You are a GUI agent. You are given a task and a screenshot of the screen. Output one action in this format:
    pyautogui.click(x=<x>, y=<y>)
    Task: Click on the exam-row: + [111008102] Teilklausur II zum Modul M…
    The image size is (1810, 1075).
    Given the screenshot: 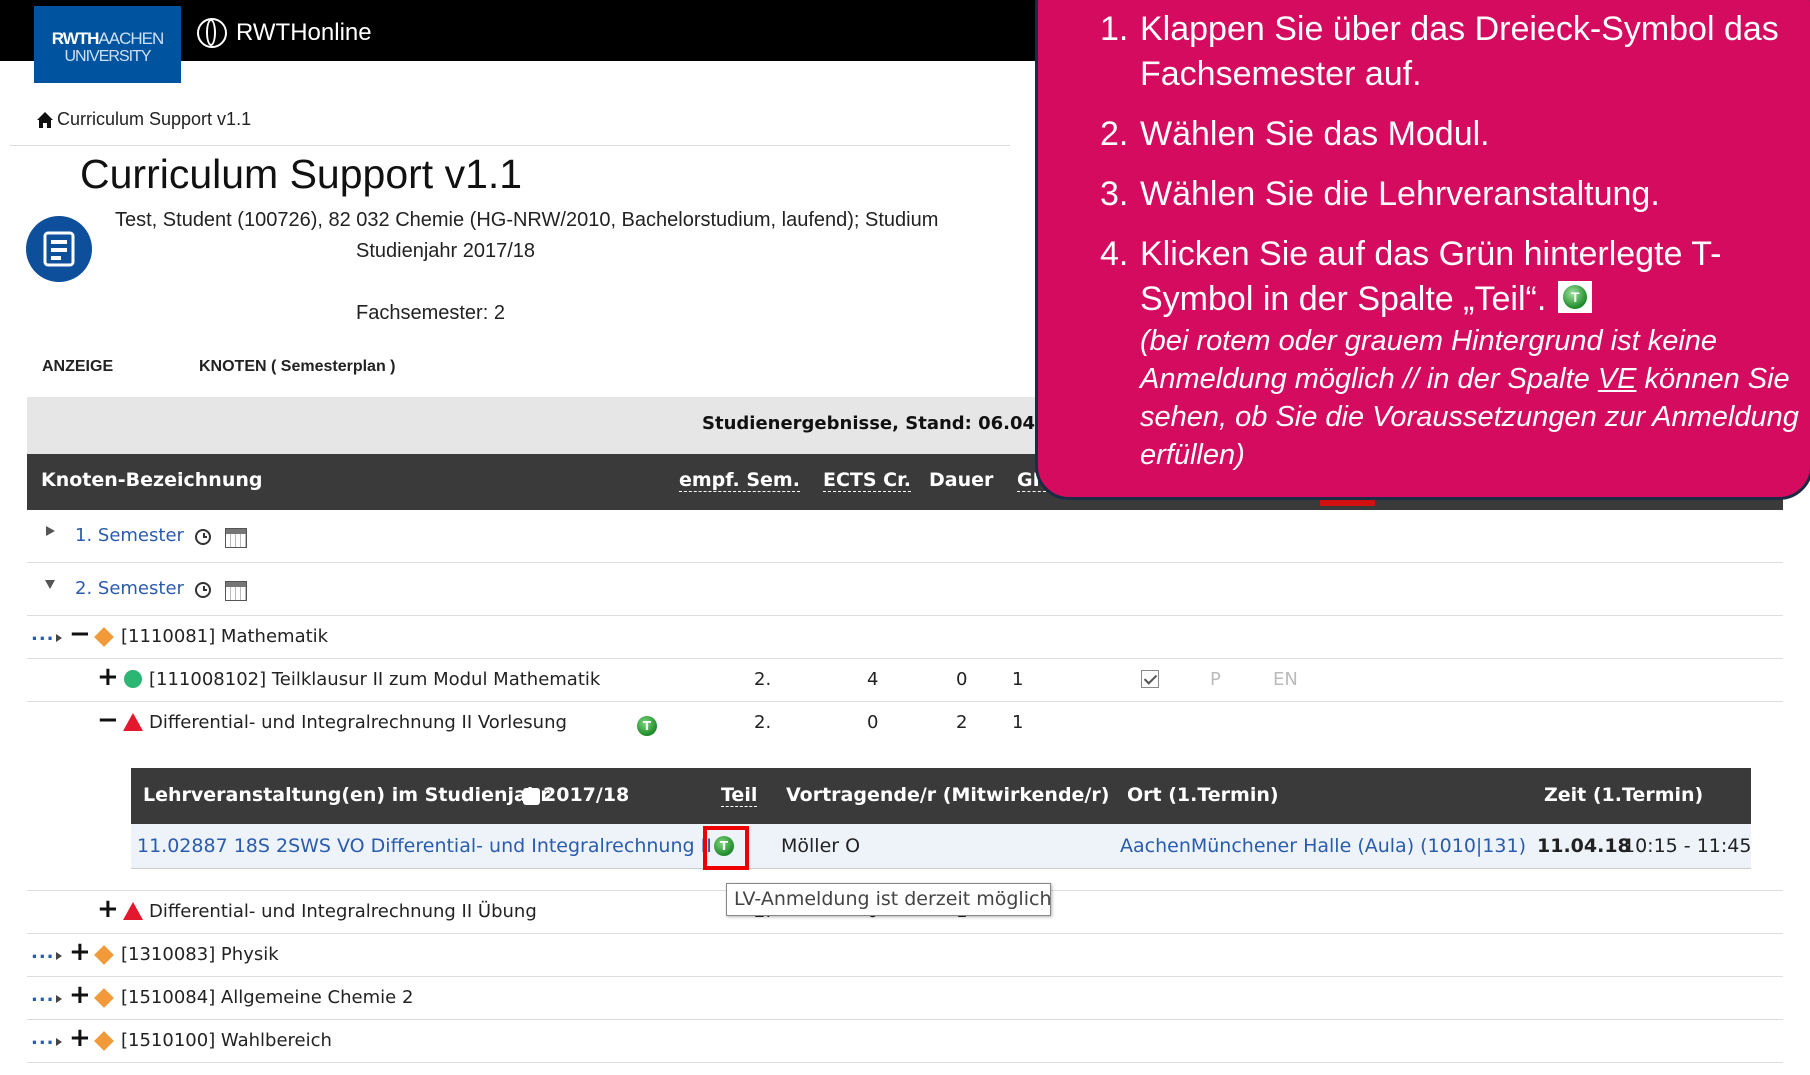 What is the action you would take?
    pyautogui.click(x=905, y=680)
    